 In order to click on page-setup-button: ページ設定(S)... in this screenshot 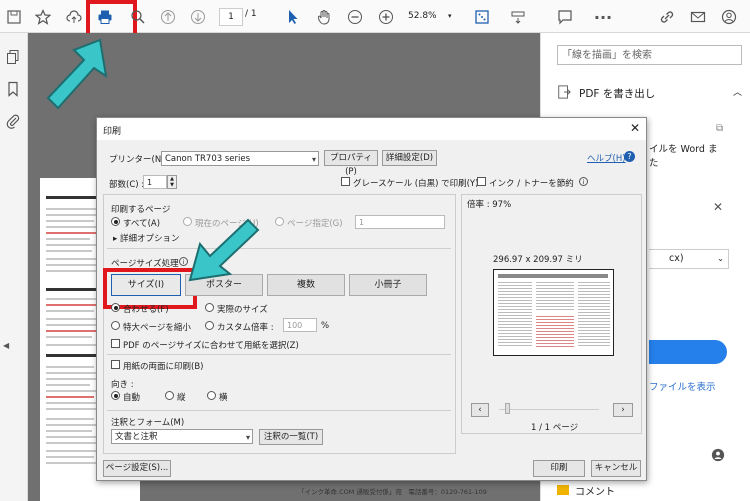, I will do `click(137, 468)`.